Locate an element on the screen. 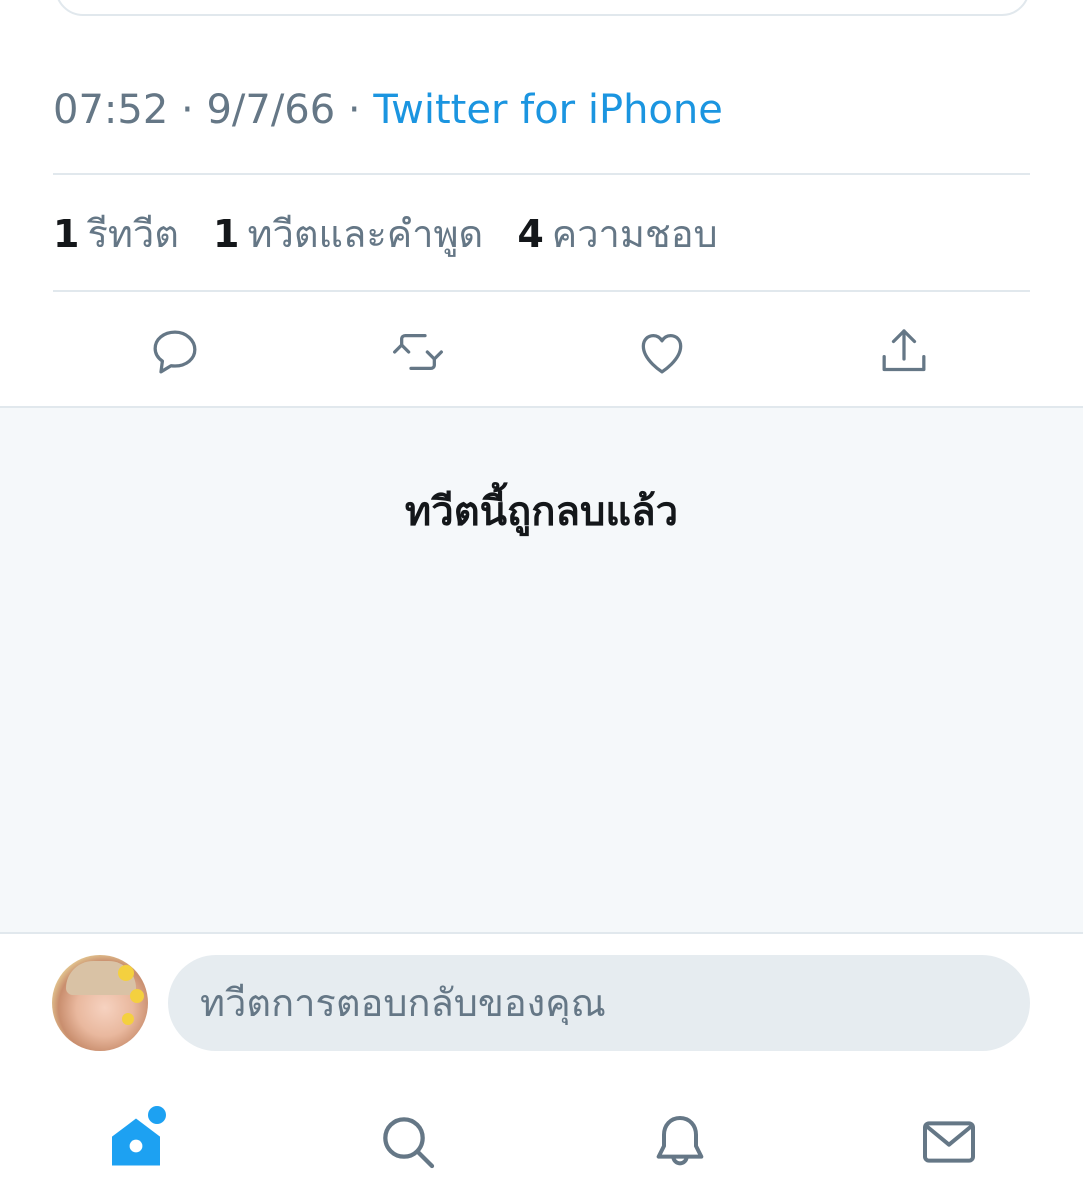  tab-home is located at coordinates (136, 1142).